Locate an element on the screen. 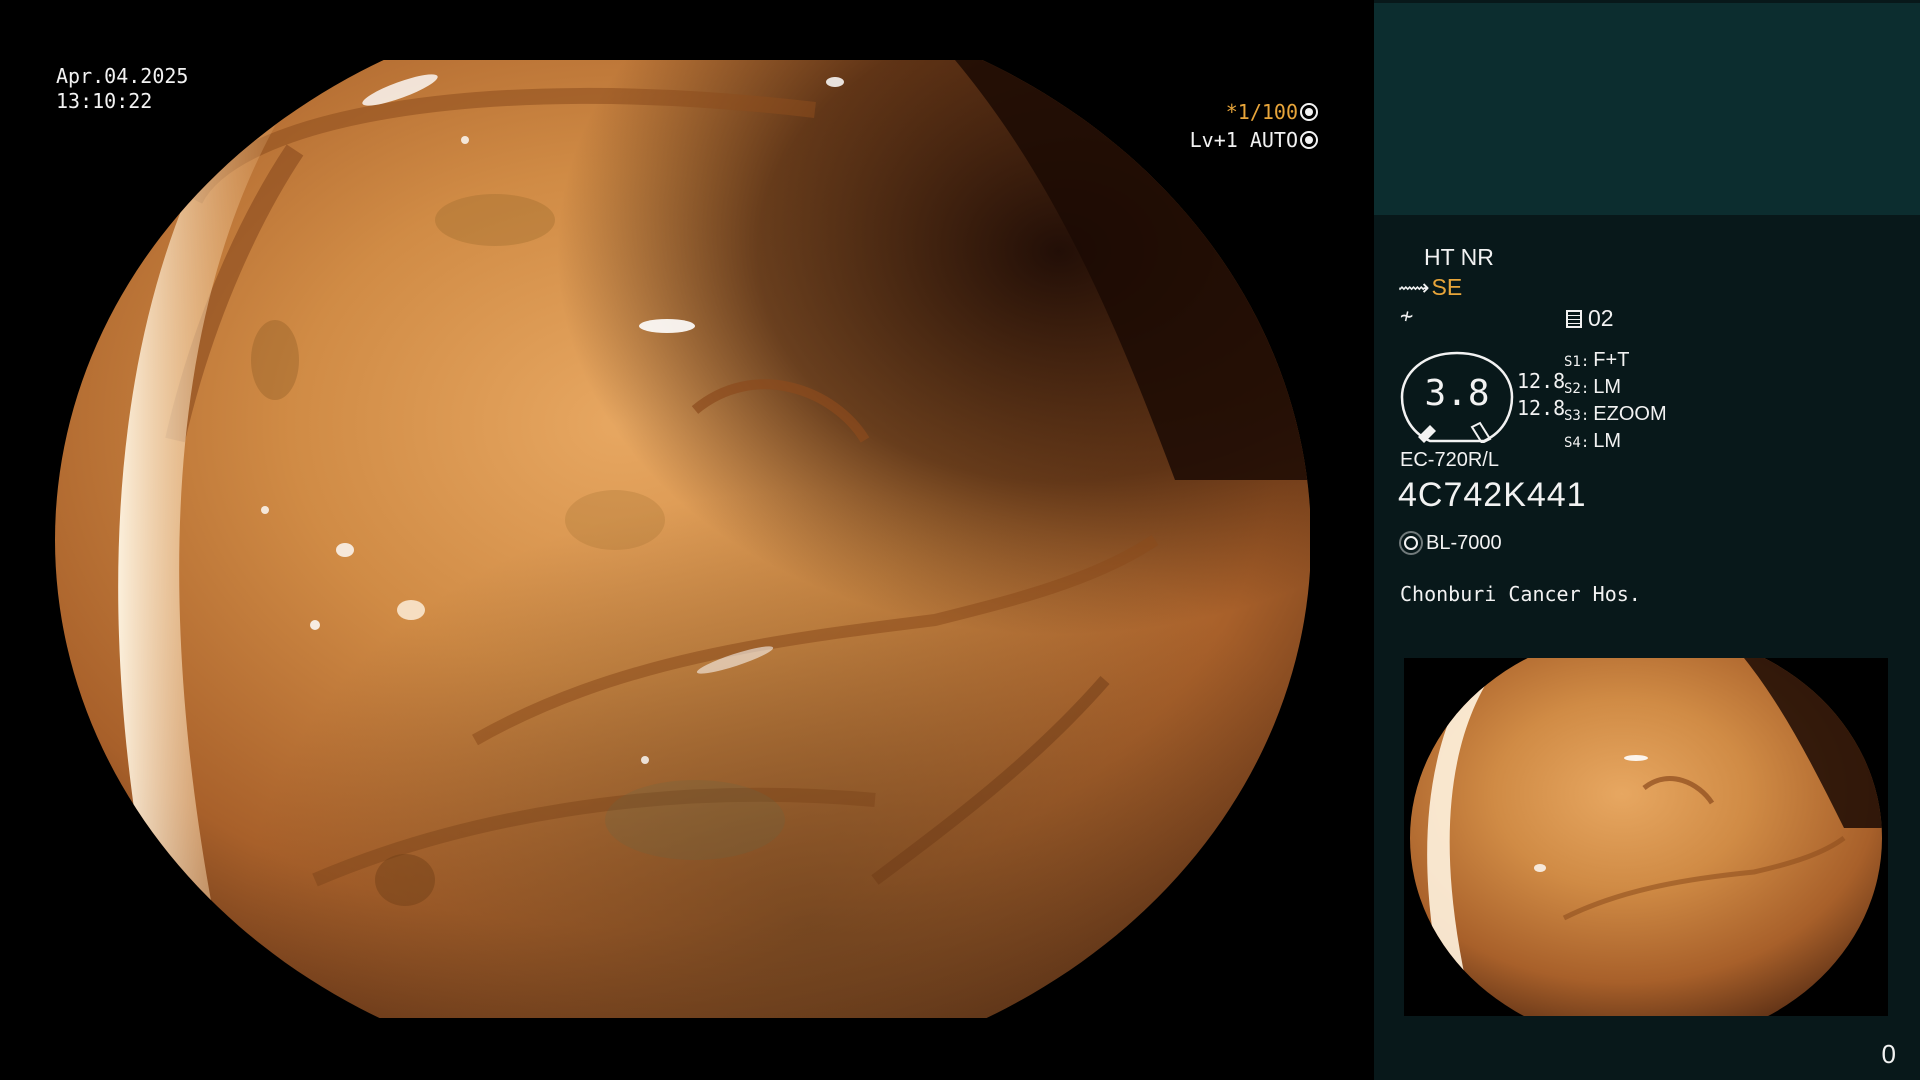 This screenshot has height=1080, width=1920. enhancement-mode-row: ⟿SE is located at coordinates (1430, 287).